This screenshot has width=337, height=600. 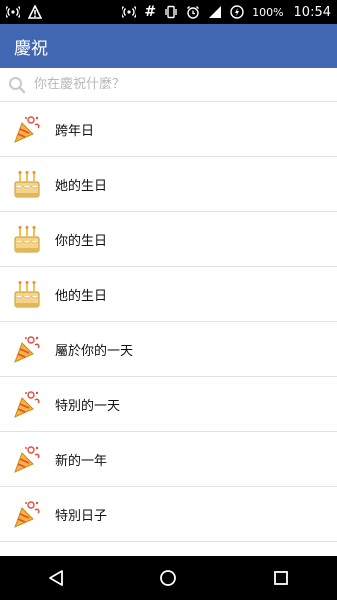 What do you see at coordinates (268, 12) in the screenshot?
I see `battery-percent: 100%` at bounding box center [268, 12].